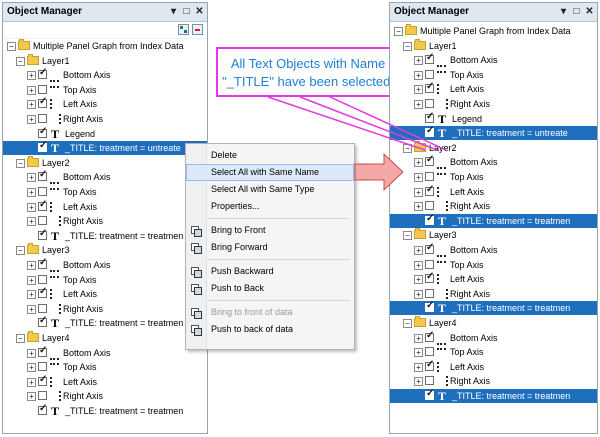  What do you see at coordinates (270, 230) in the screenshot?
I see `menu-item-bring-to-front: Bring to Front` at bounding box center [270, 230].